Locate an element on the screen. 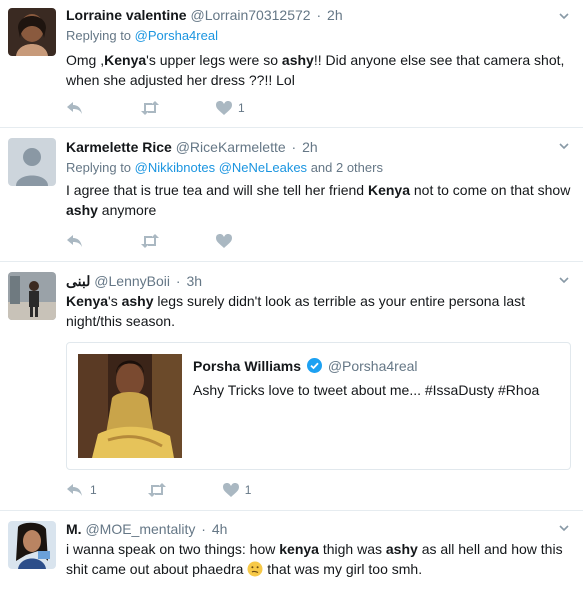 The width and height of the screenshot is (583, 593). tweet-header: Lorraine valentine @Lorrain70312572 · 2h is located at coordinates (318, 15).